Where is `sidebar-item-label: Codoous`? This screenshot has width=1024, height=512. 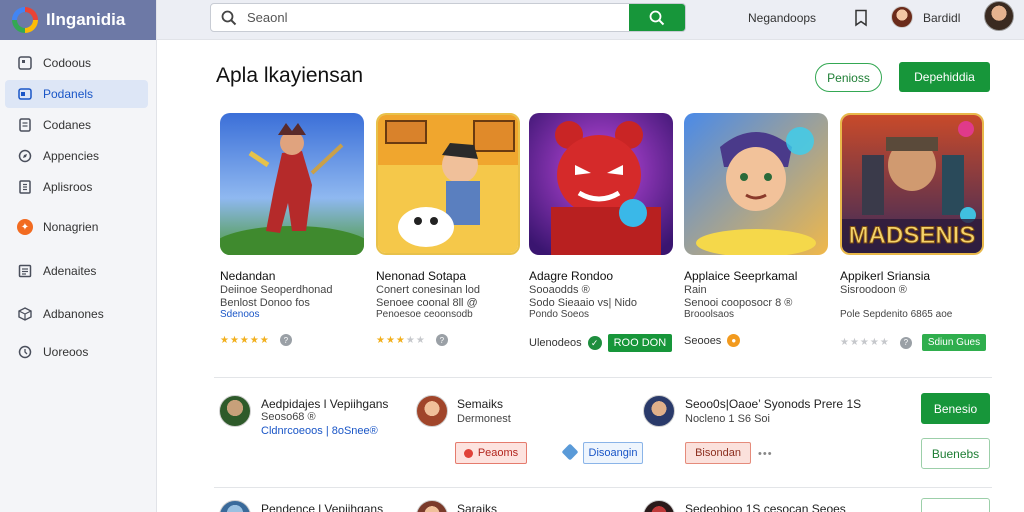
sidebar-item-label: Codoous is located at coordinates (67, 63).